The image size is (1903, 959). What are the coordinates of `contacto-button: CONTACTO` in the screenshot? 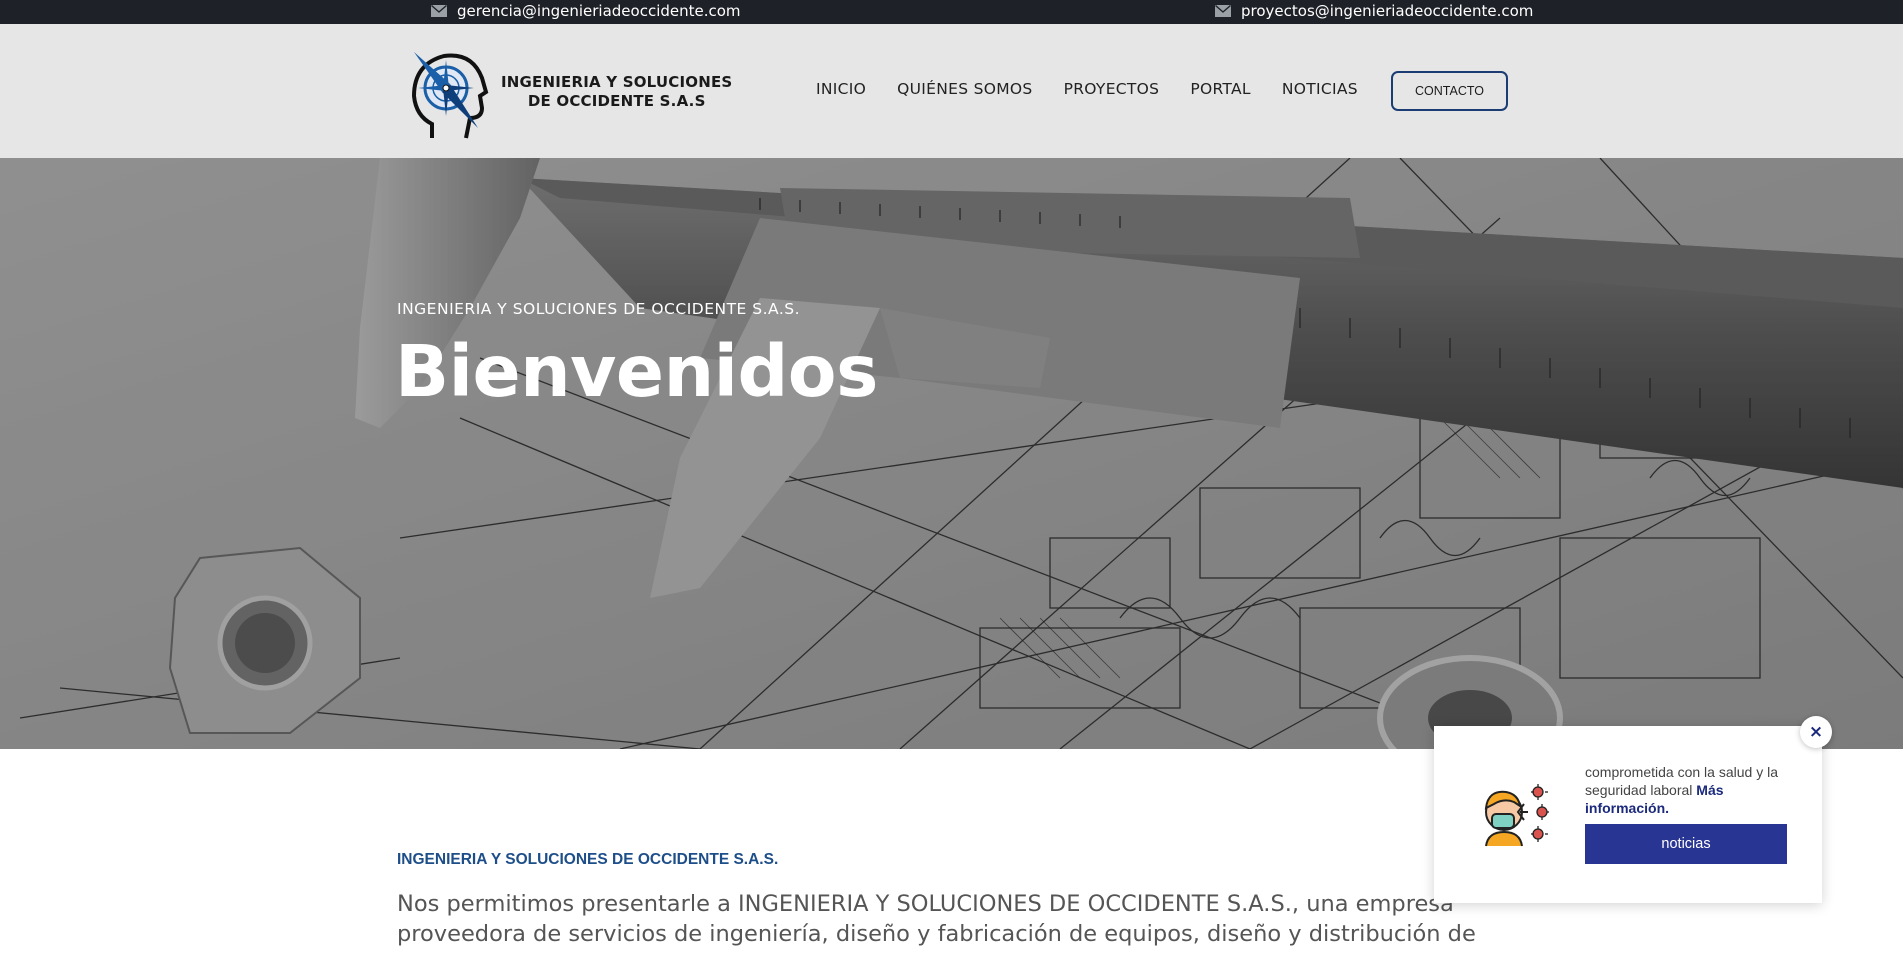 It's located at (1449, 91).